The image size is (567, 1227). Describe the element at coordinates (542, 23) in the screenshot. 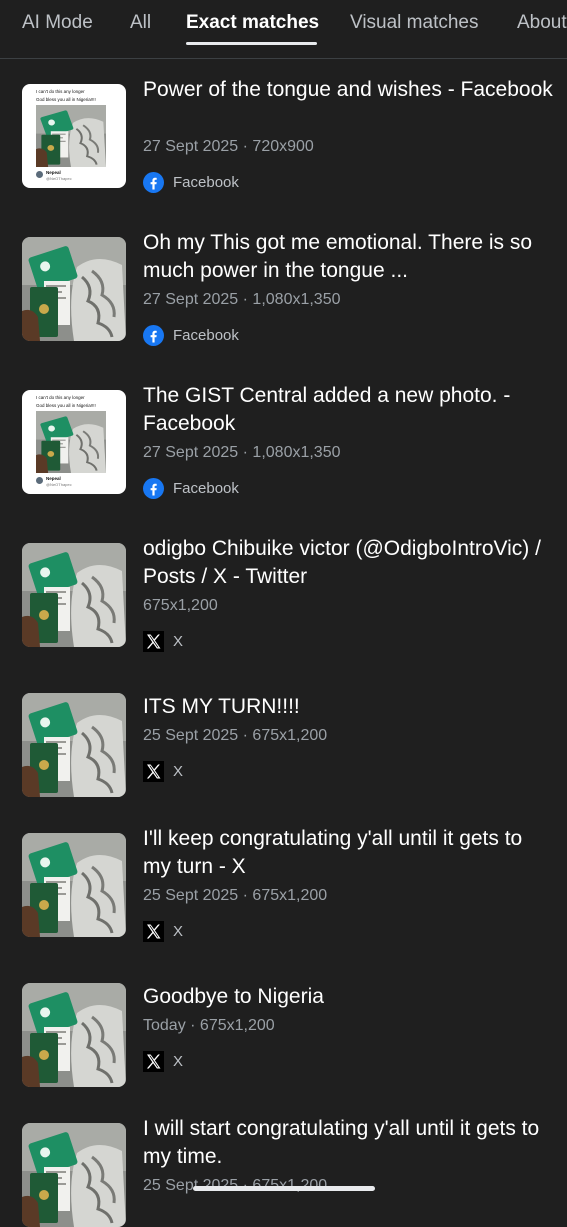

I see `tab-about: About` at that location.